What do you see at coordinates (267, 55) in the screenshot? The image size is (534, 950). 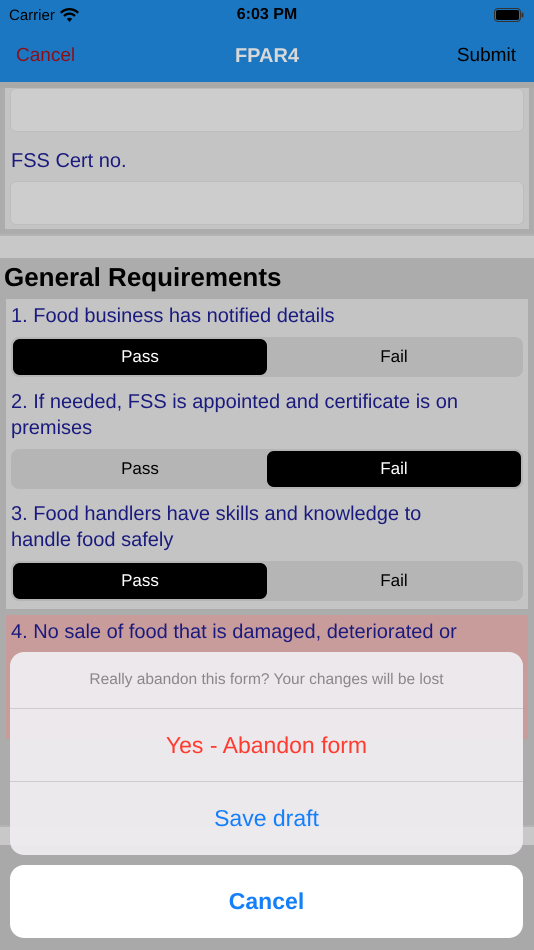 I see `screen-title: FPAR4` at bounding box center [267, 55].